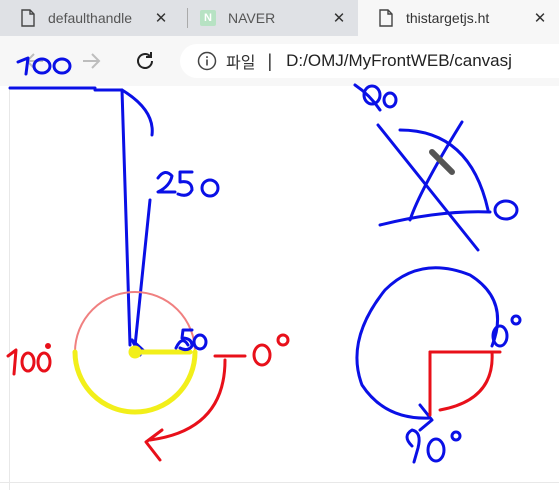  What do you see at coordinates (428, 349) in the screenshot?
I see `right-circle` at bounding box center [428, 349].